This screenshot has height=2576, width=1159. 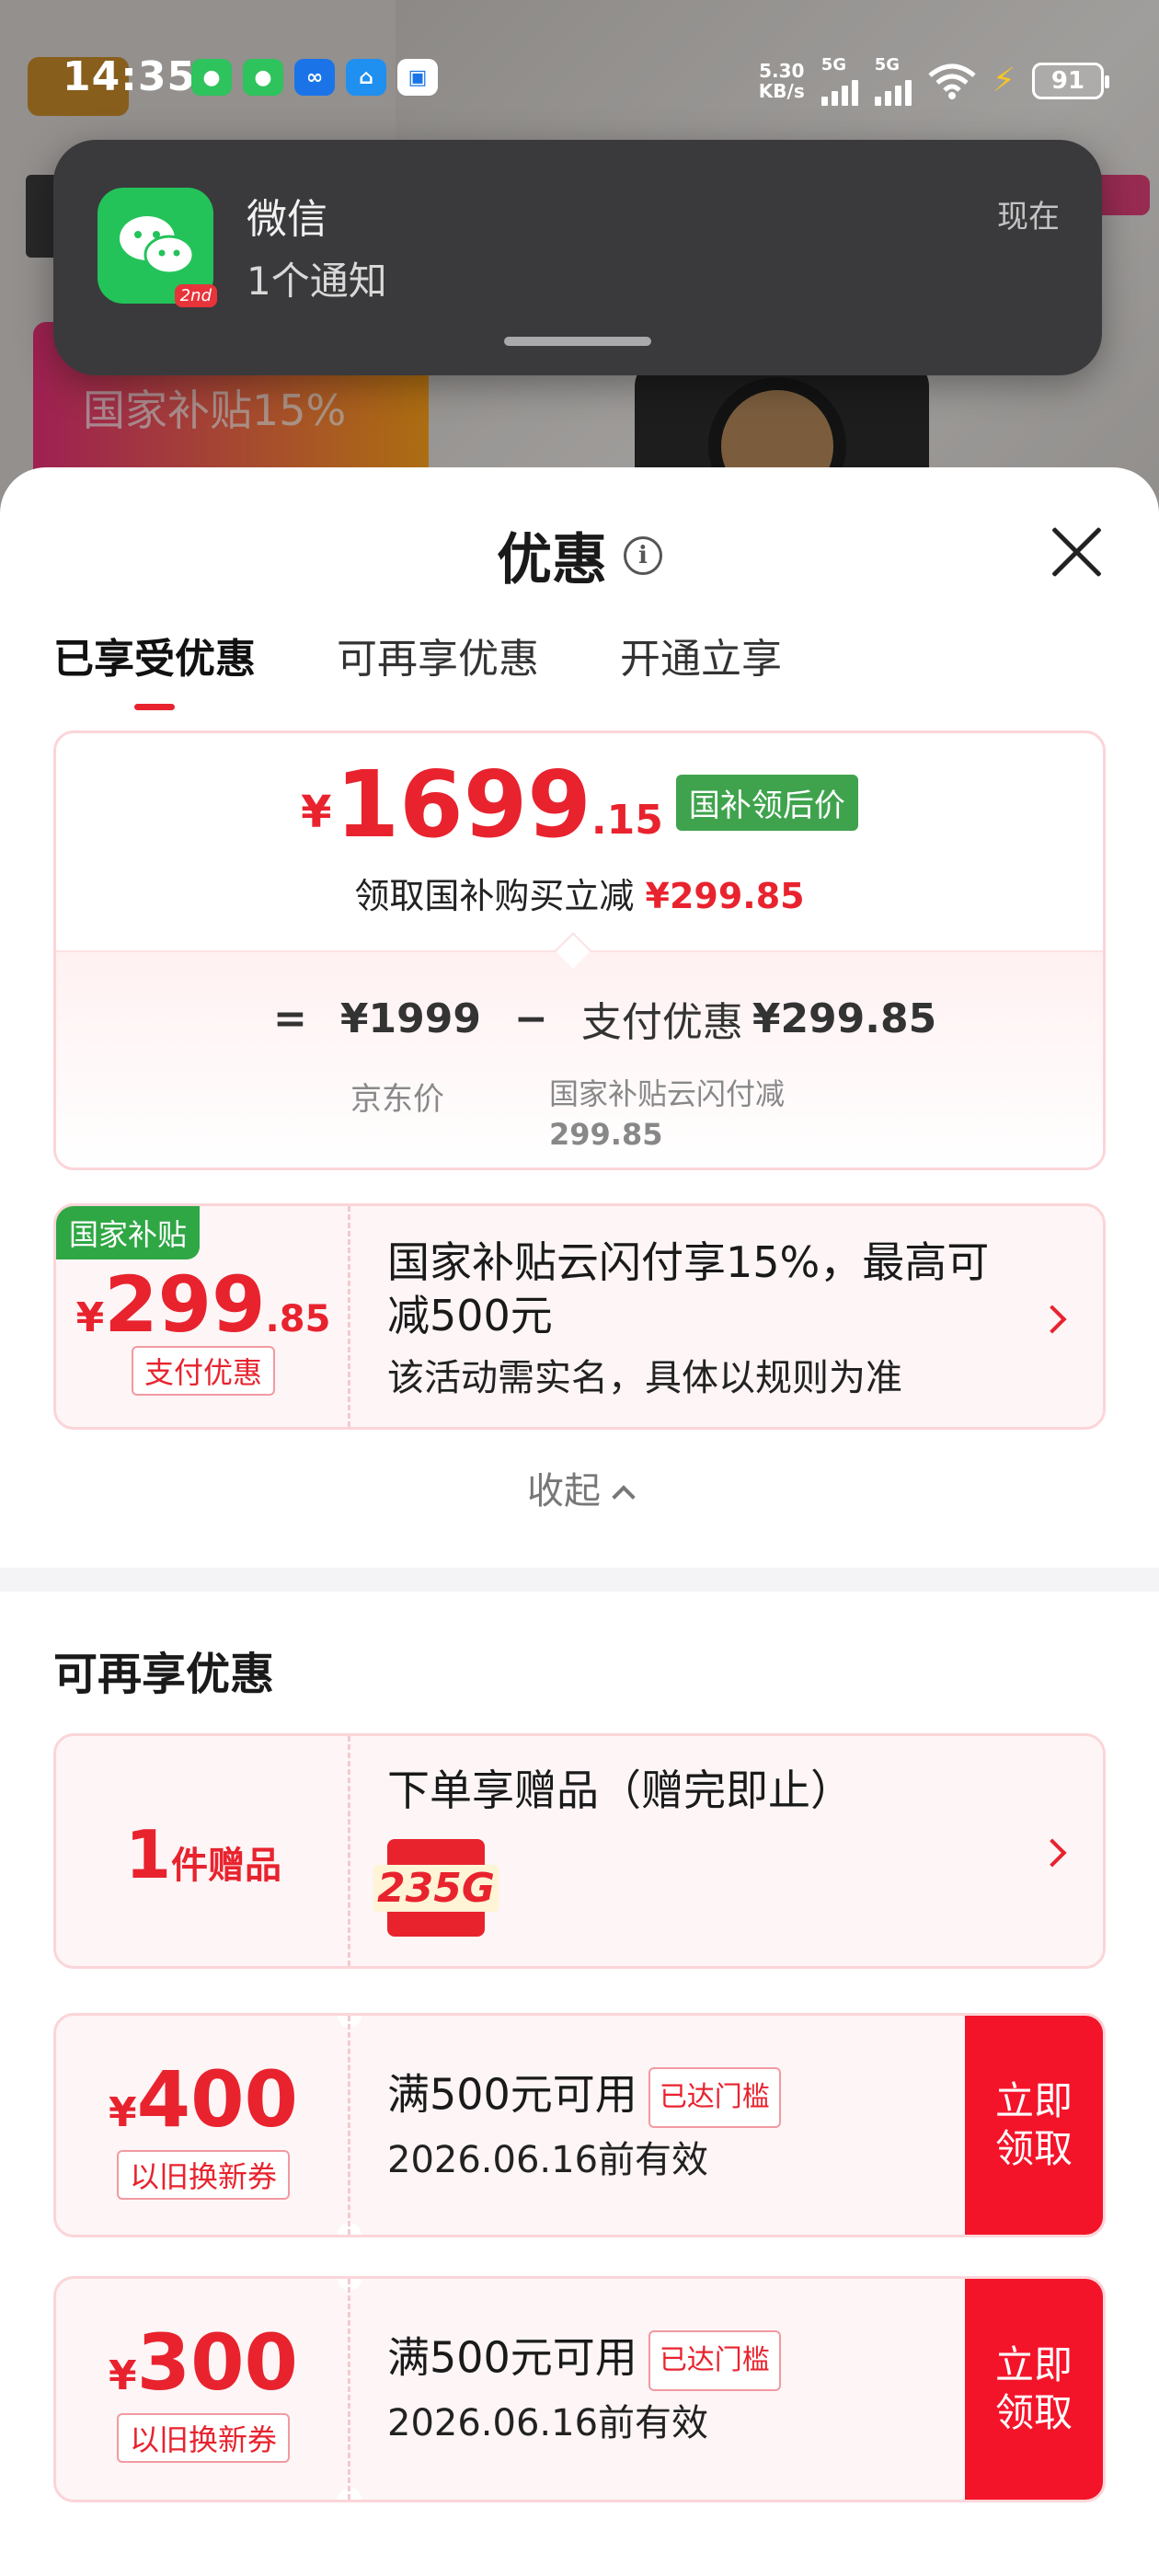 What do you see at coordinates (1070, 80) in the screenshot?
I see `battery-indicator: 91` at bounding box center [1070, 80].